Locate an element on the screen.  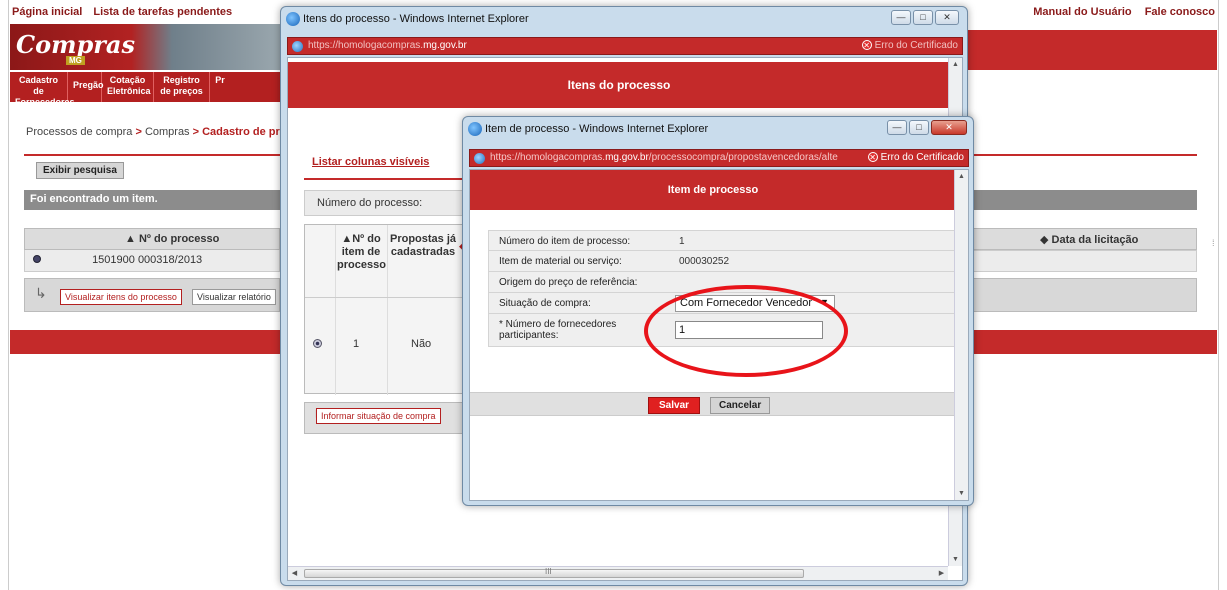
proposals-cell: Não is located at coordinates (421, 344).